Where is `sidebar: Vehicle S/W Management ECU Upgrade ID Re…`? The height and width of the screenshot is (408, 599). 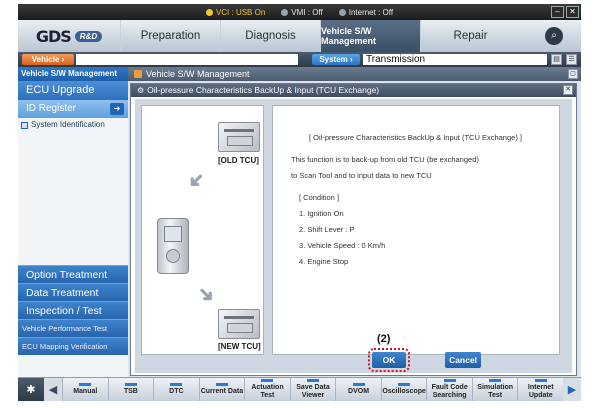
sidebar: Vehicle S/W Management ECU Upgrade ID Re… is located at coordinates (73, 222).